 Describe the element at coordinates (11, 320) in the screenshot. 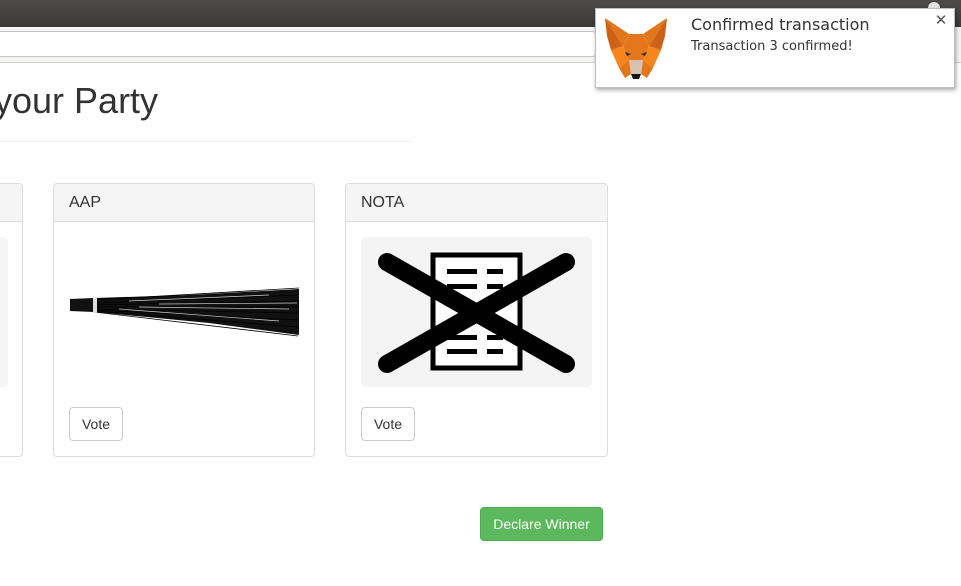

I see `candidate-card` at that location.